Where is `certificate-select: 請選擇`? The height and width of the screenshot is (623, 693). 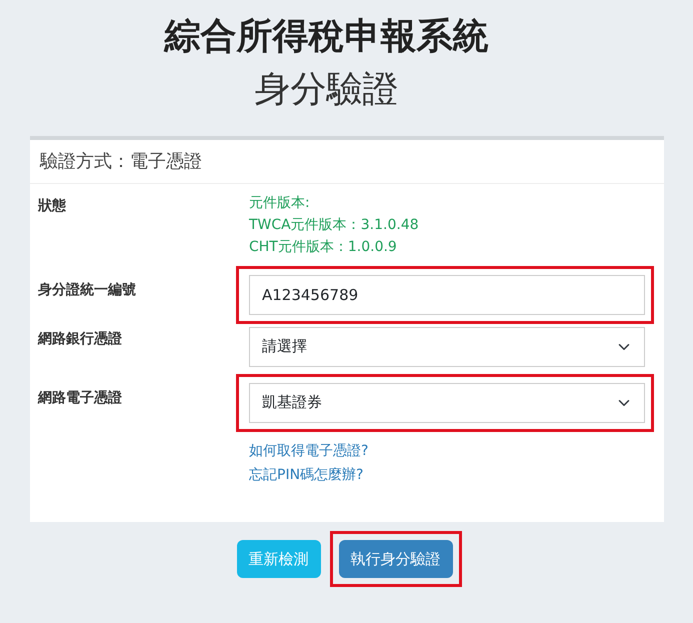 certificate-select: 請選擇 is located at coordinates (447, 346).